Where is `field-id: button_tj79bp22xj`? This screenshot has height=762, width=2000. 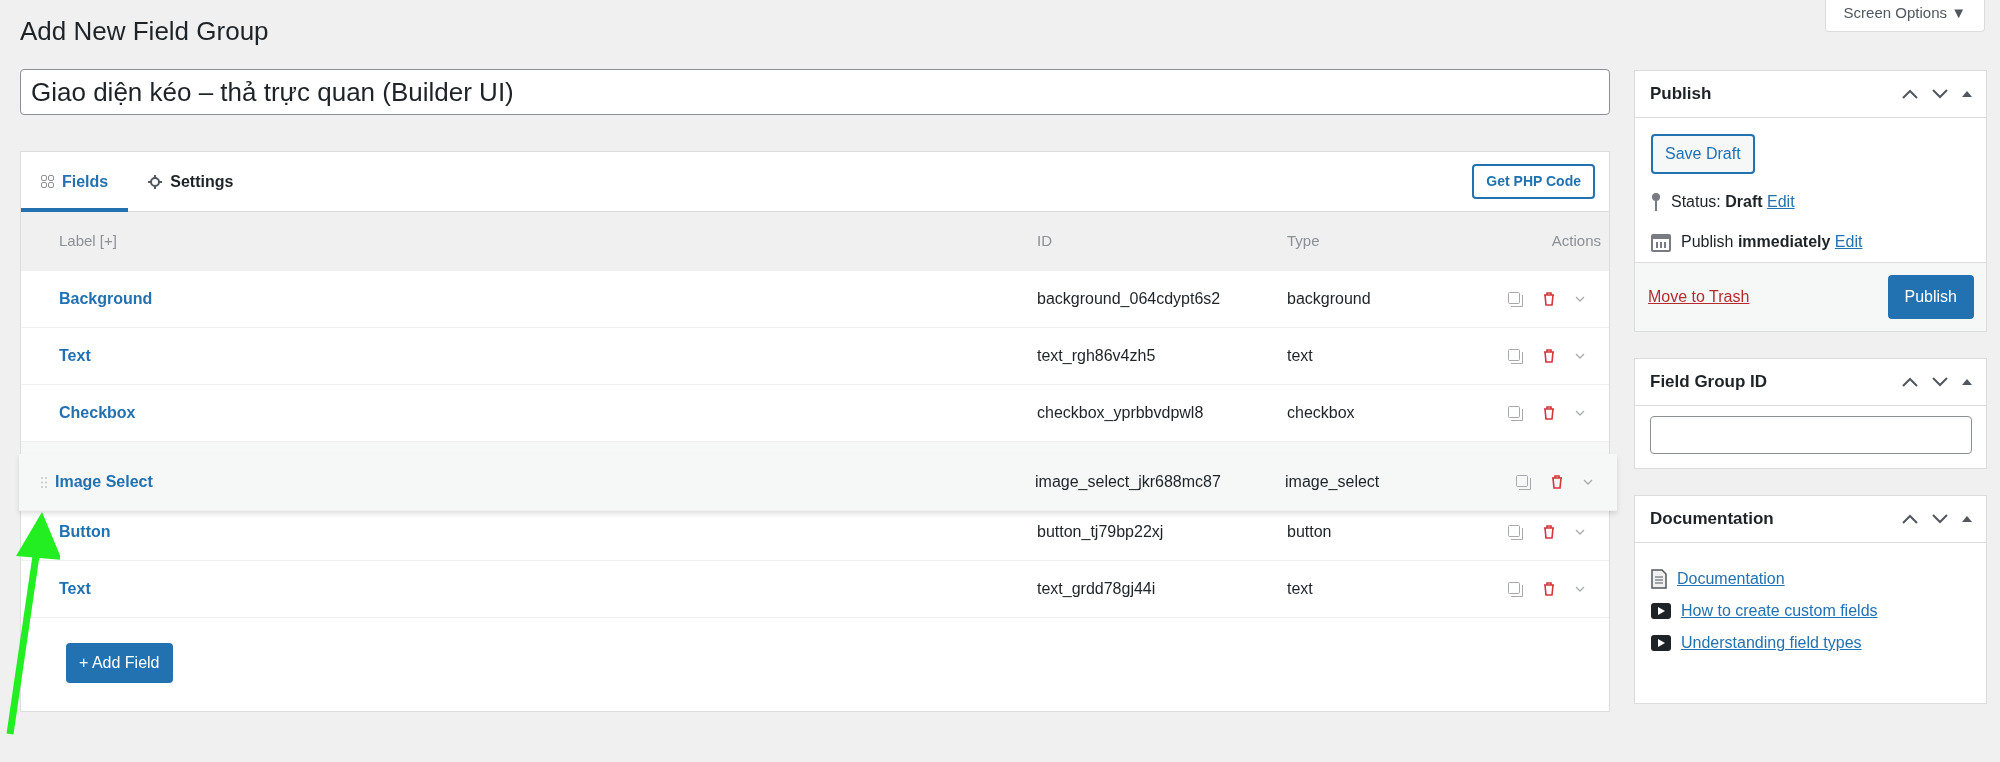
field-id: button_tj79bp22xj is located at coordinates (1101, 532).